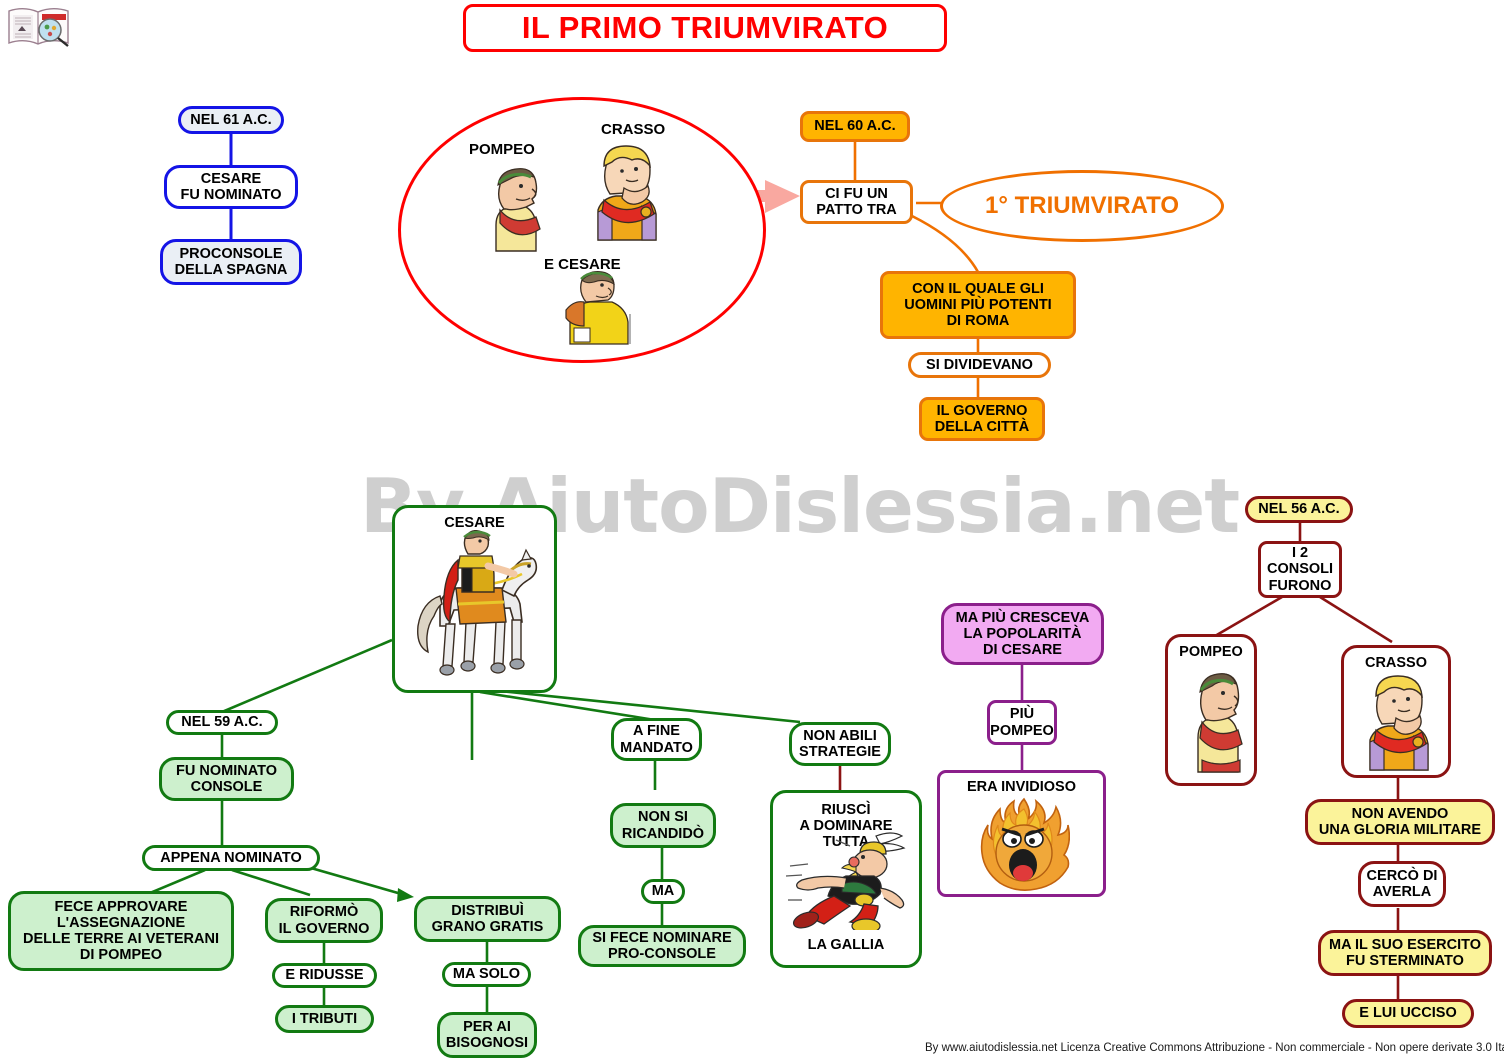 The image size is (1504, 1062). Describe the element at coordinates (1400, 822) in the screenshot. I see `node-non-avendo-gloria: NON AVENDO UNA GLORIA MILITARE` at that location.